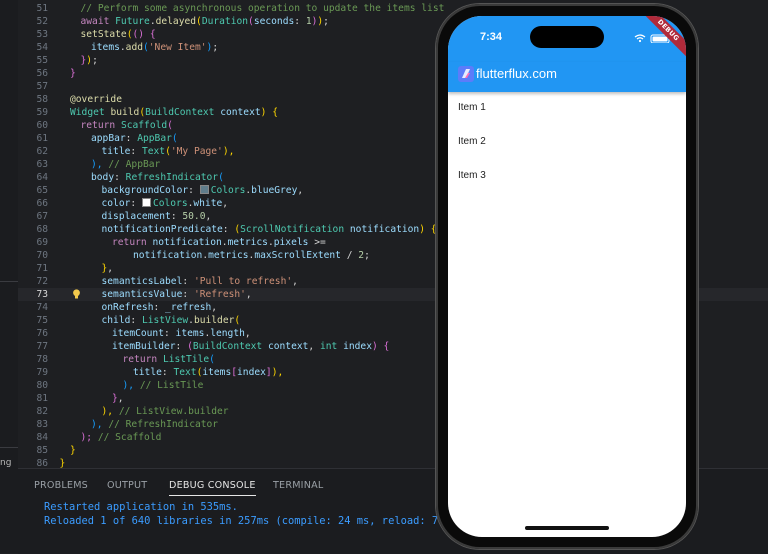 The width and height of the screenshot is (768, 554). What do you see at coordinates (466, 74) in the screenshot?
I see `flutterflux-logo-icon` at bounding box center [466, 74].